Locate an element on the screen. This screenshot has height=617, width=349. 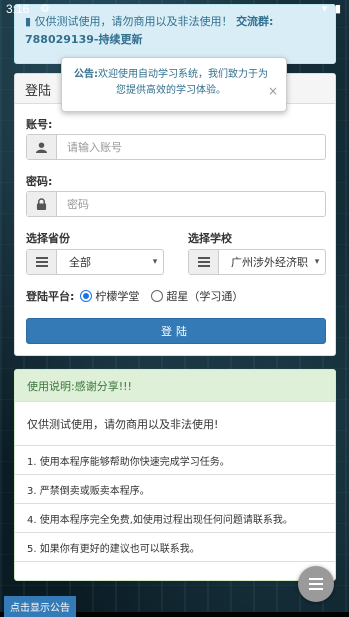
account-field is located at coordinates (176, 147).